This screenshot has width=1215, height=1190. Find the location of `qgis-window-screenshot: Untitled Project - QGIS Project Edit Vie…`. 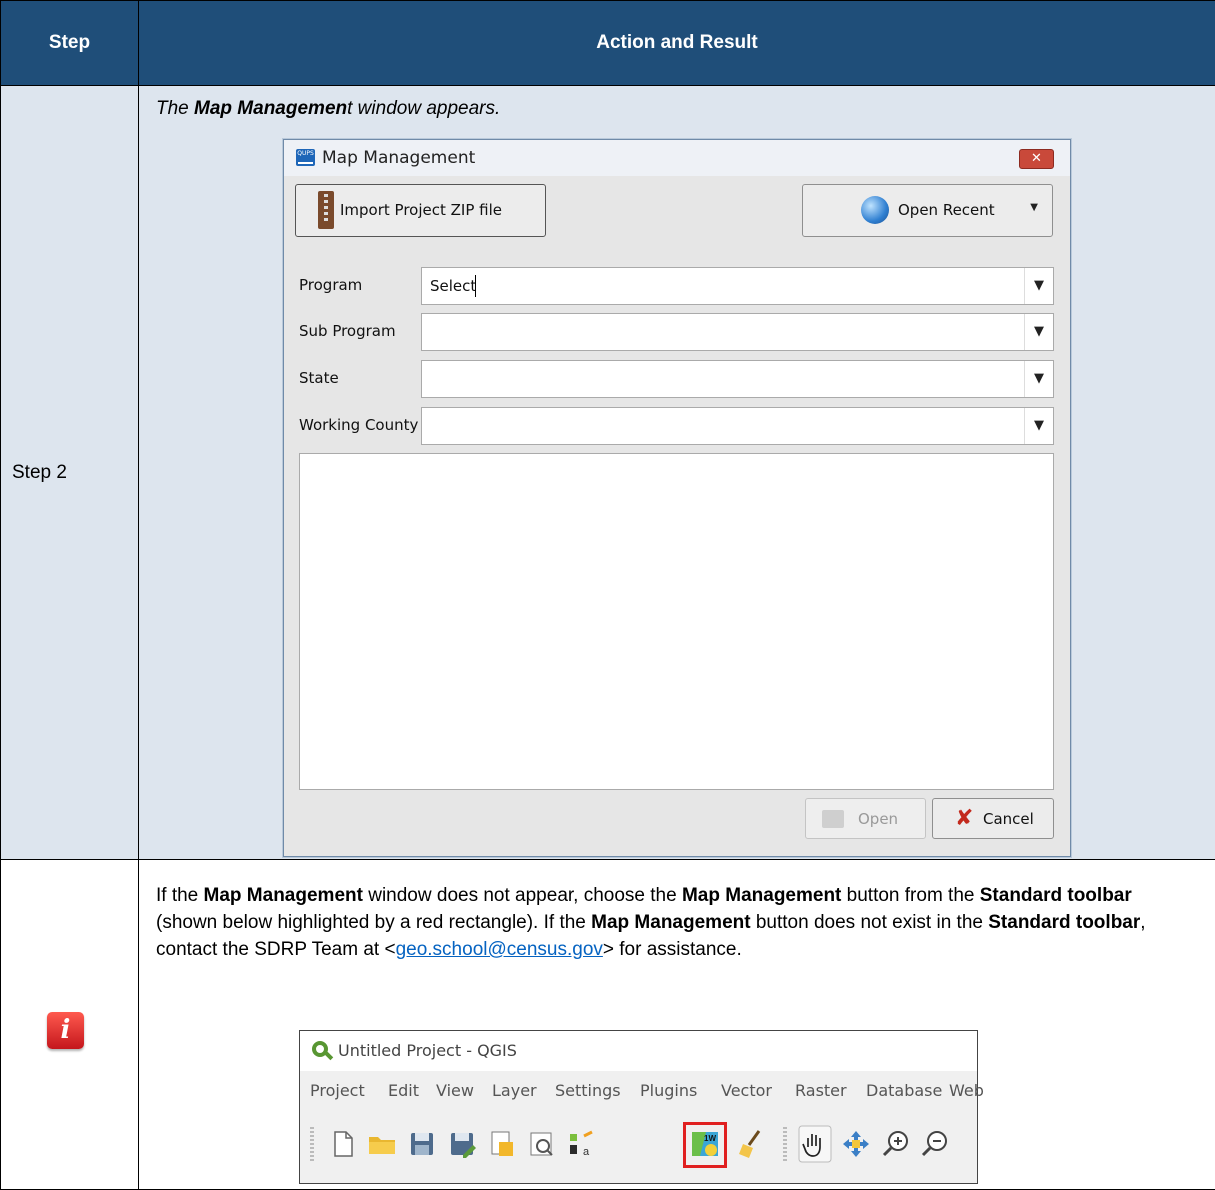

qgis-window-screenshot: Untitled Project - QGIS Project Edit Vie… is located at coordinates (638, 1107).